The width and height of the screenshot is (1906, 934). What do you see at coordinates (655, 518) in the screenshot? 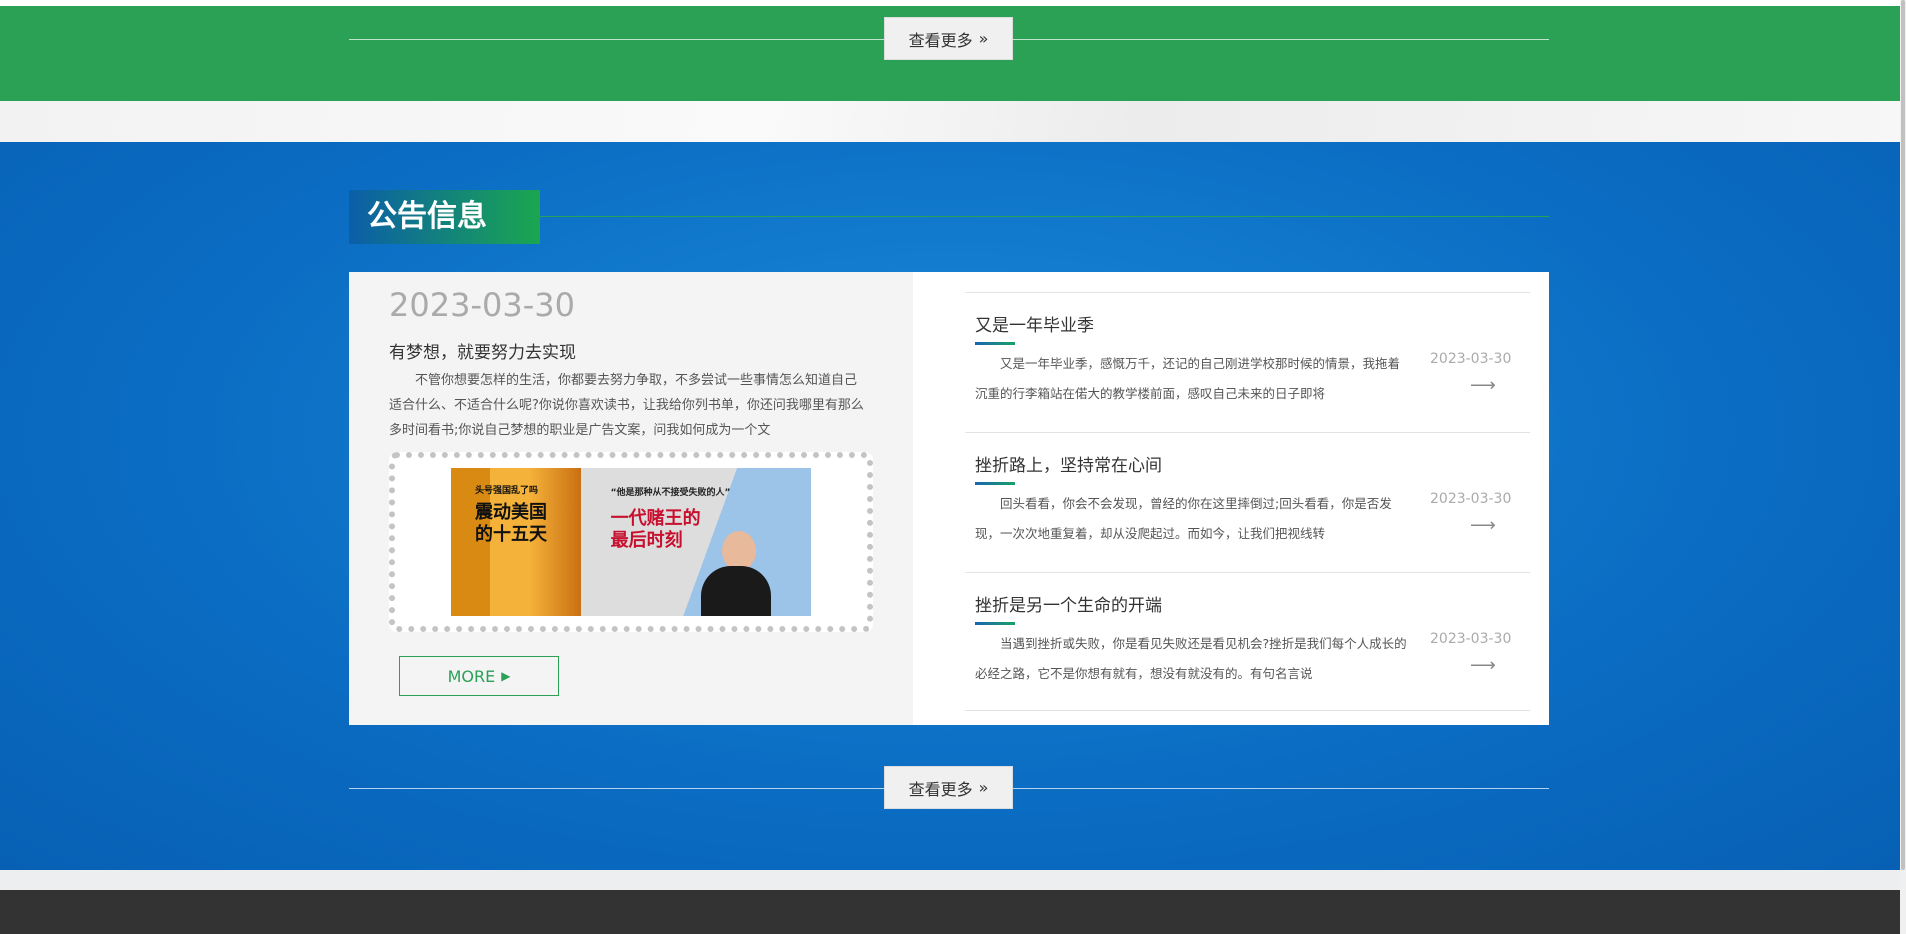
I see `image-text: 一代赌王的` at bounding box center [655, 518].